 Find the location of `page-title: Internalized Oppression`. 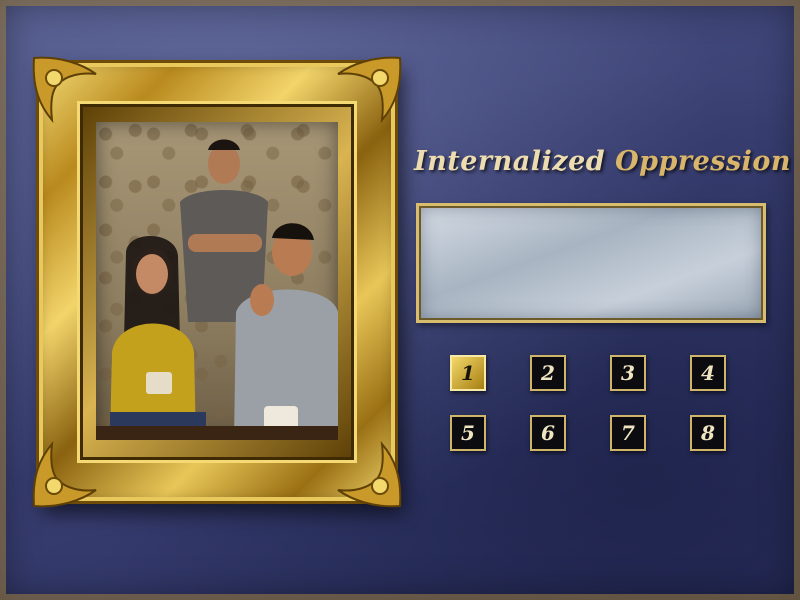

page-title: Internalized Oppression is located at coordinates (602, 161).